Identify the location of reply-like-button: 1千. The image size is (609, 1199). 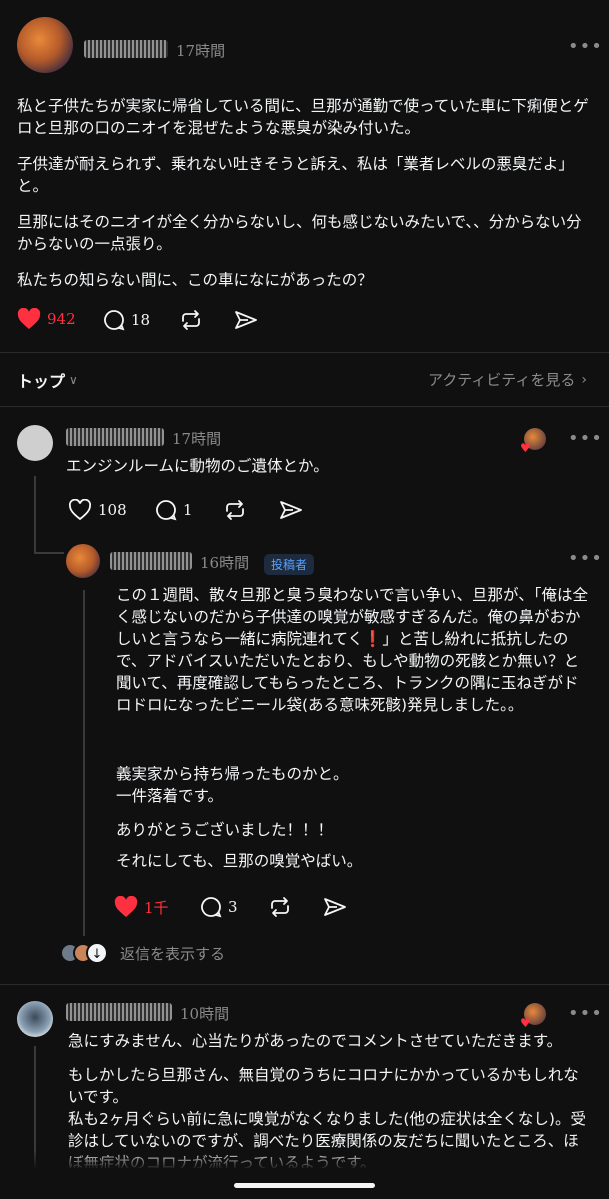
(141, 907).